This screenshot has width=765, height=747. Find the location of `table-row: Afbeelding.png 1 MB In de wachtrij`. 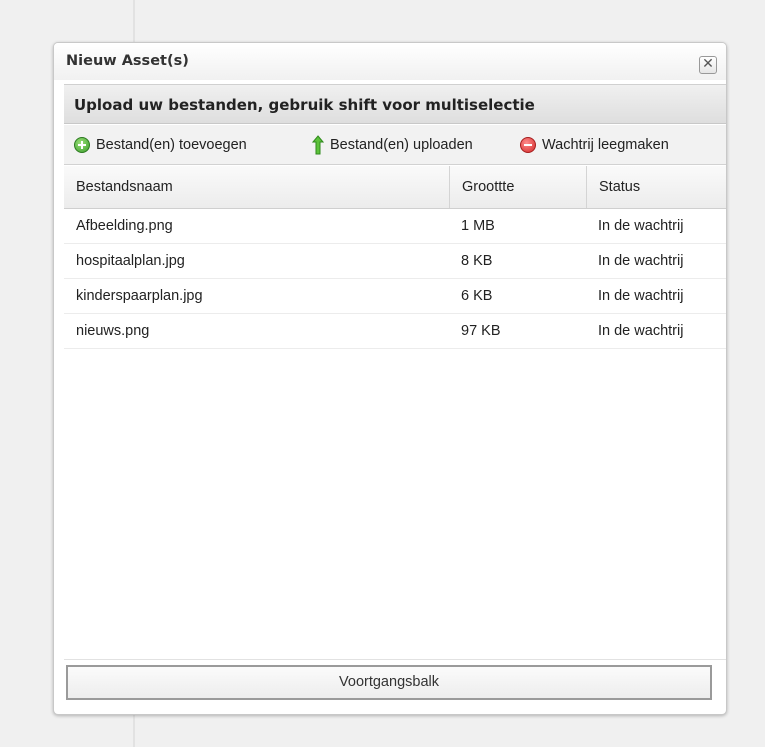

table-row: Afbeelding.png 1 MB In de wachtrij is located at coordinates (395, 226).